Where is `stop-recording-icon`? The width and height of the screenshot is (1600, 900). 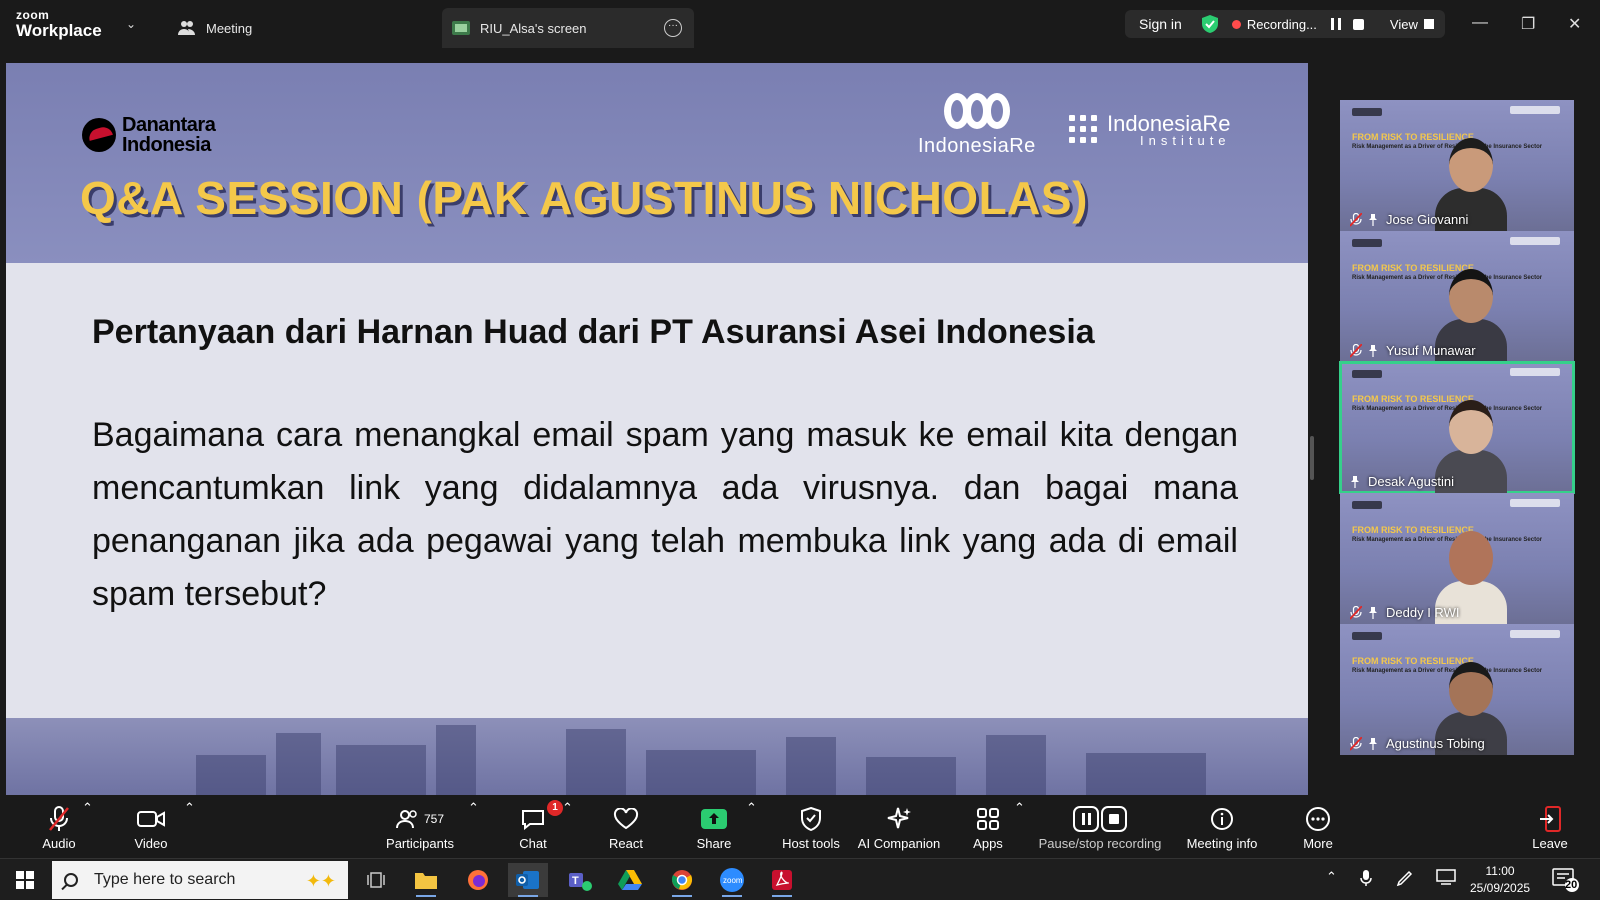 stop-recording-icon is located at coordinates (1358, 24).